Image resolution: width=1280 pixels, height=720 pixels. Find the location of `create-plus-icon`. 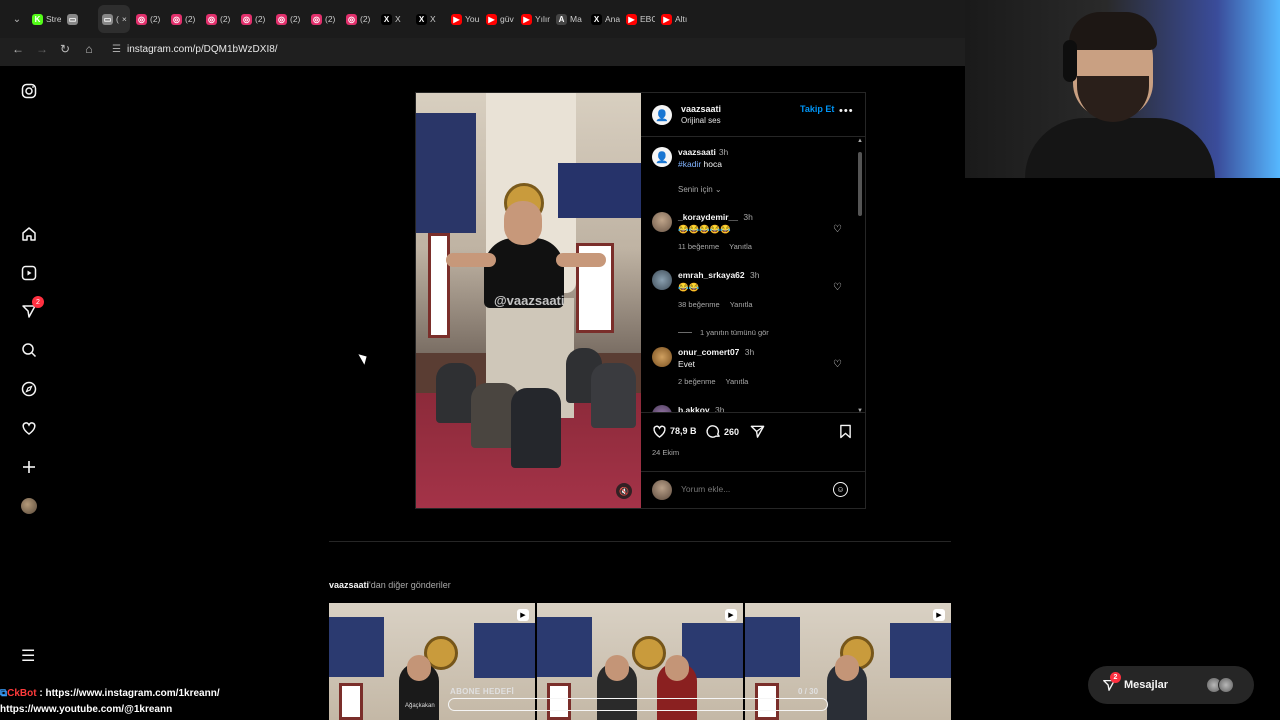

create-plus-icon is located at coordinates (29, 467).